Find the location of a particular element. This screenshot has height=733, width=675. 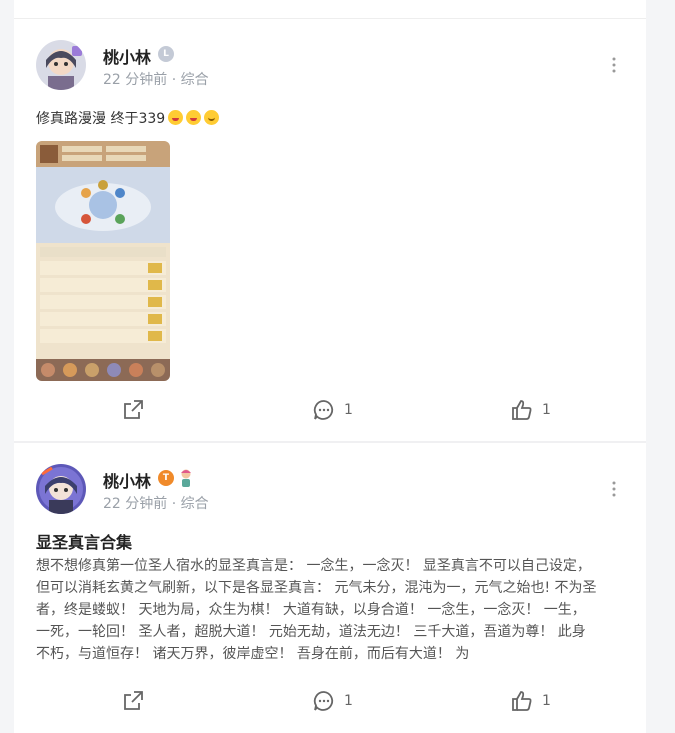

post-title: 显圣真言合集 is located at coordinates (84, 541).